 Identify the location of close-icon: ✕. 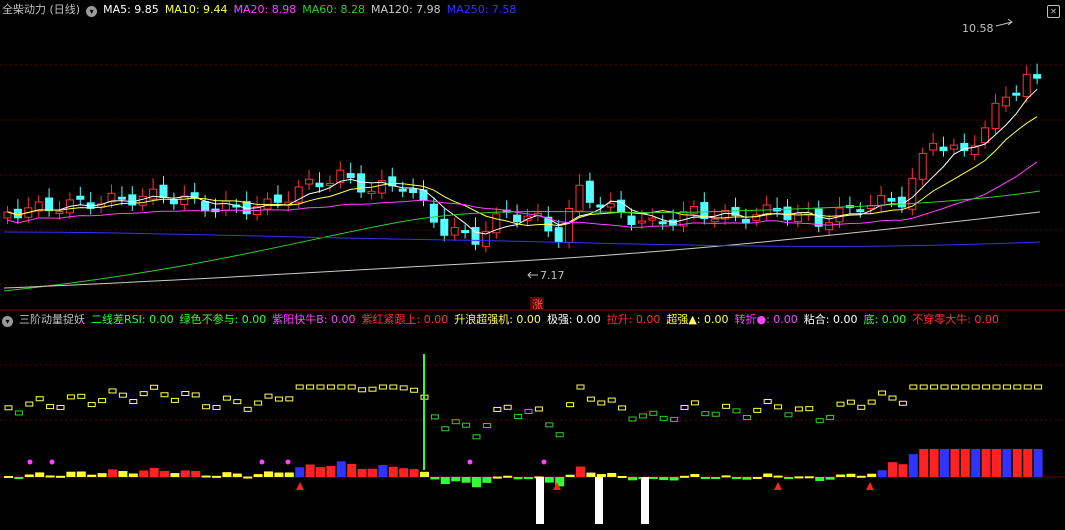
(1053, 11).